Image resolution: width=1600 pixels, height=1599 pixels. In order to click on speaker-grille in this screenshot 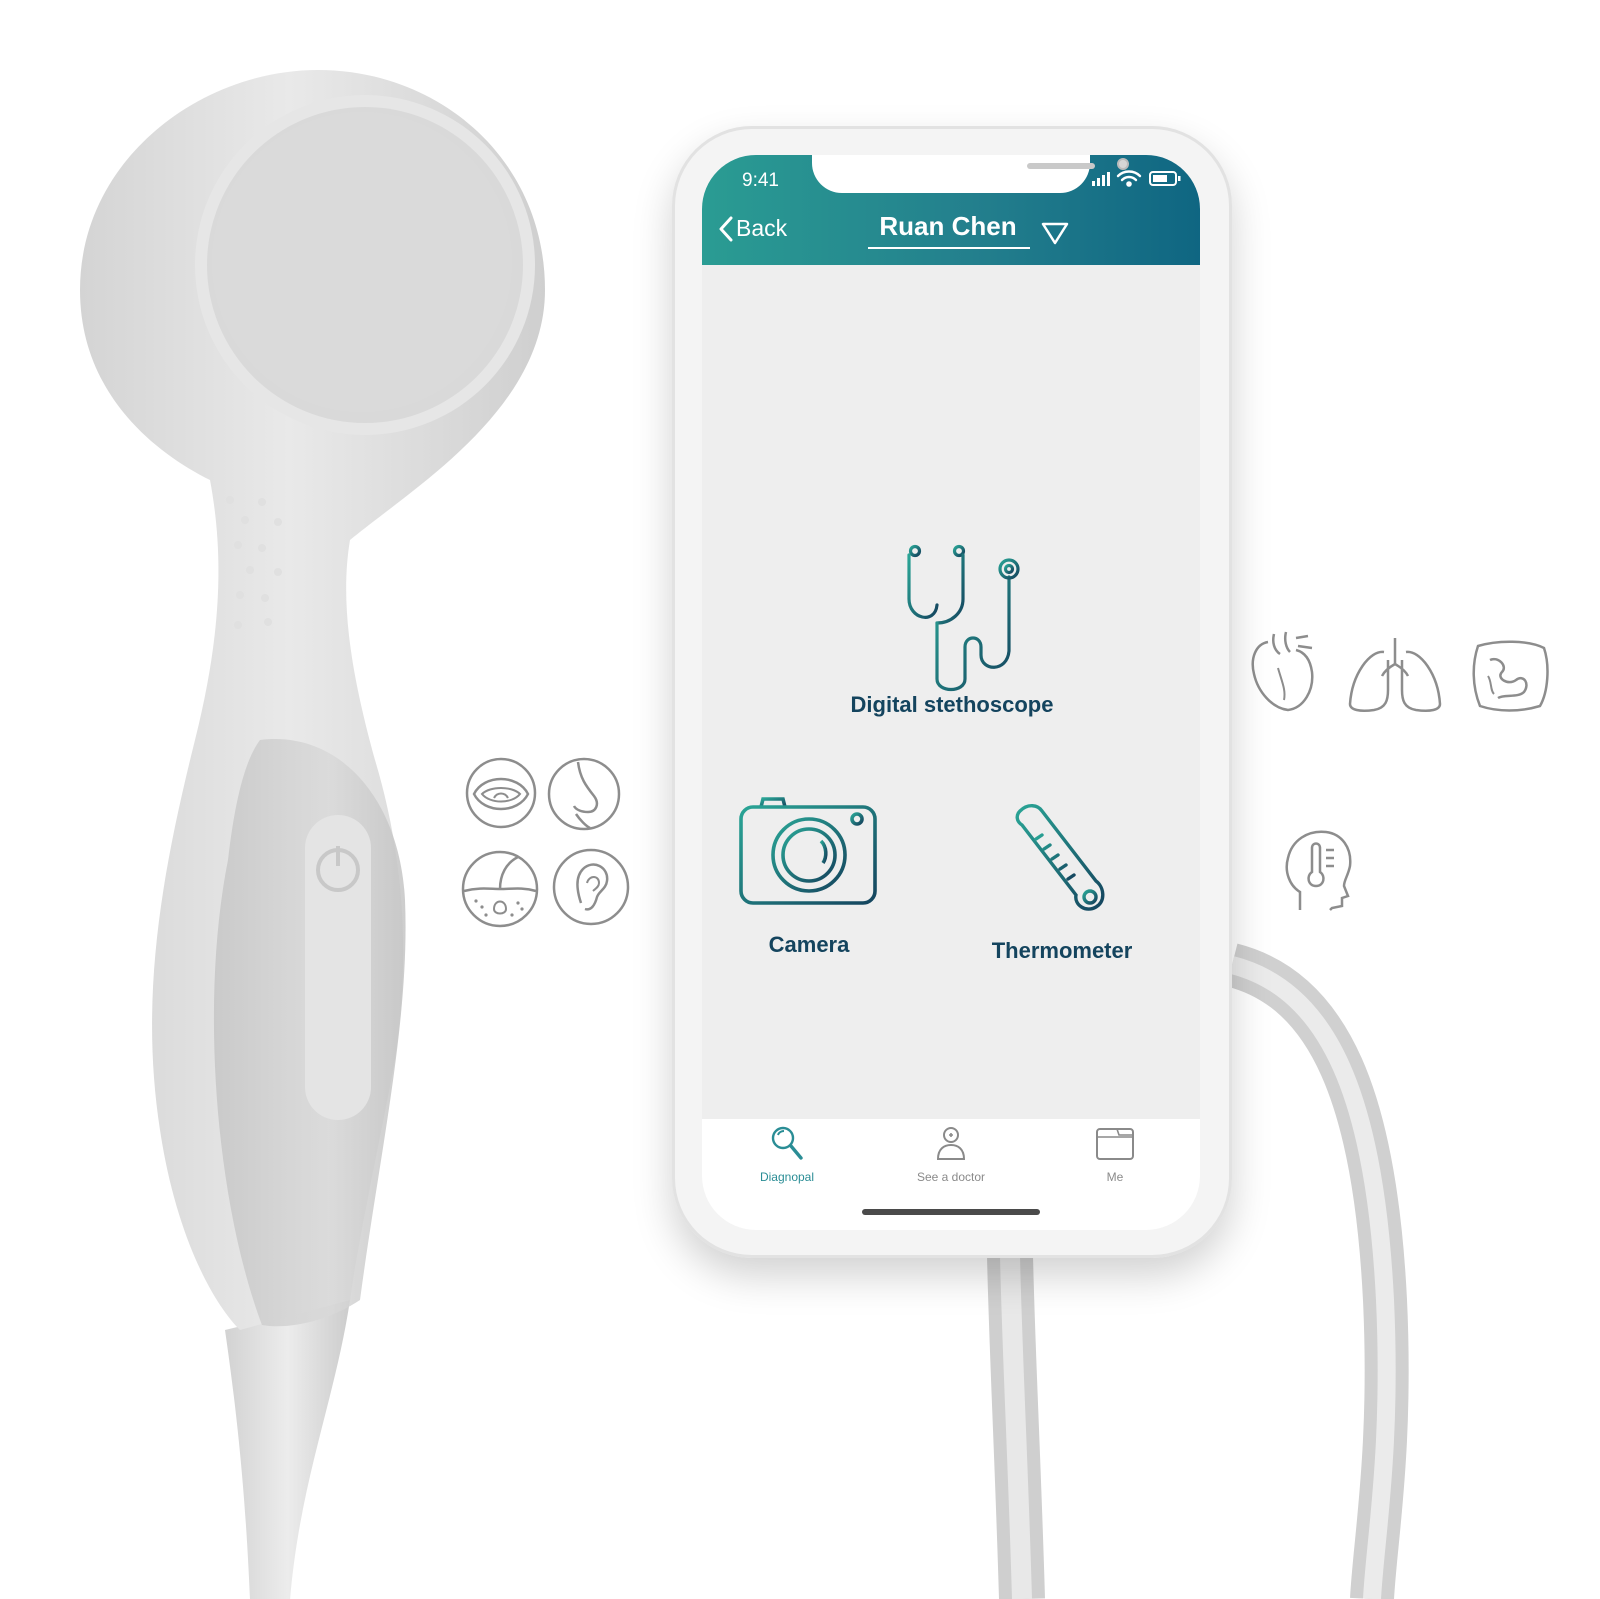, I will do `click(1061, 166)`.